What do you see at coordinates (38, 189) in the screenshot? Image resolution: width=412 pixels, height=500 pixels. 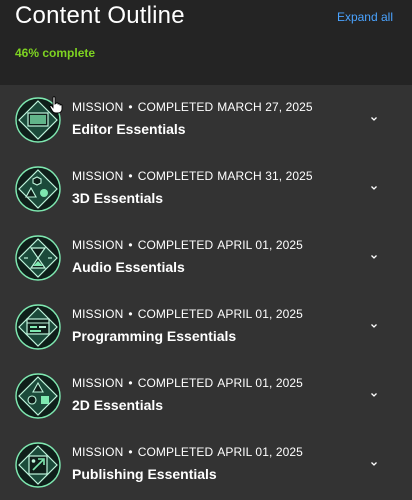 I see `3d-shapes-icon` at bounding box center [38, 189].